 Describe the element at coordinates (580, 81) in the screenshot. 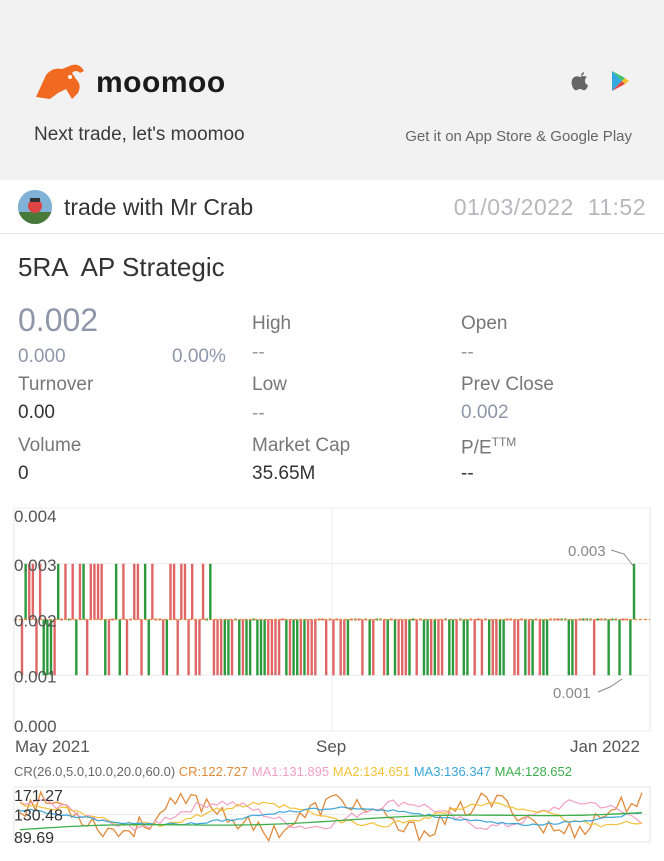

I see `apple-icon` at that location.